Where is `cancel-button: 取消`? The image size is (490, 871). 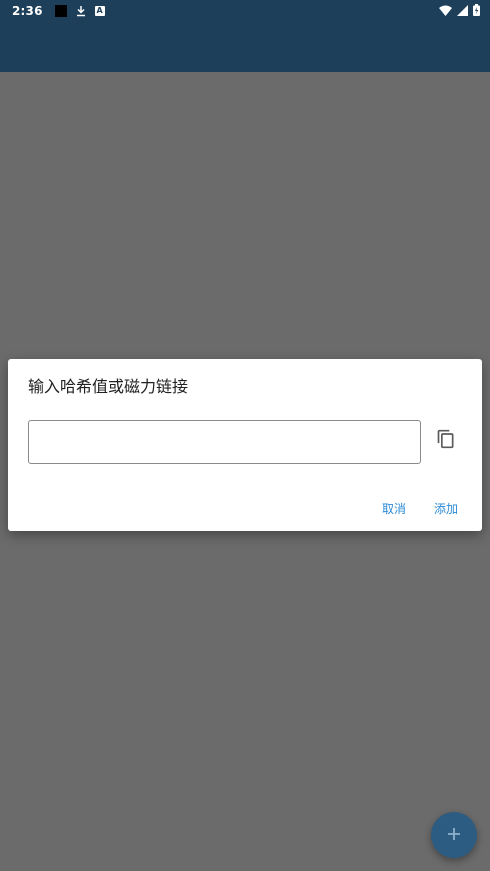 cancel-button: 取消 is located at coordinates (394, 508).